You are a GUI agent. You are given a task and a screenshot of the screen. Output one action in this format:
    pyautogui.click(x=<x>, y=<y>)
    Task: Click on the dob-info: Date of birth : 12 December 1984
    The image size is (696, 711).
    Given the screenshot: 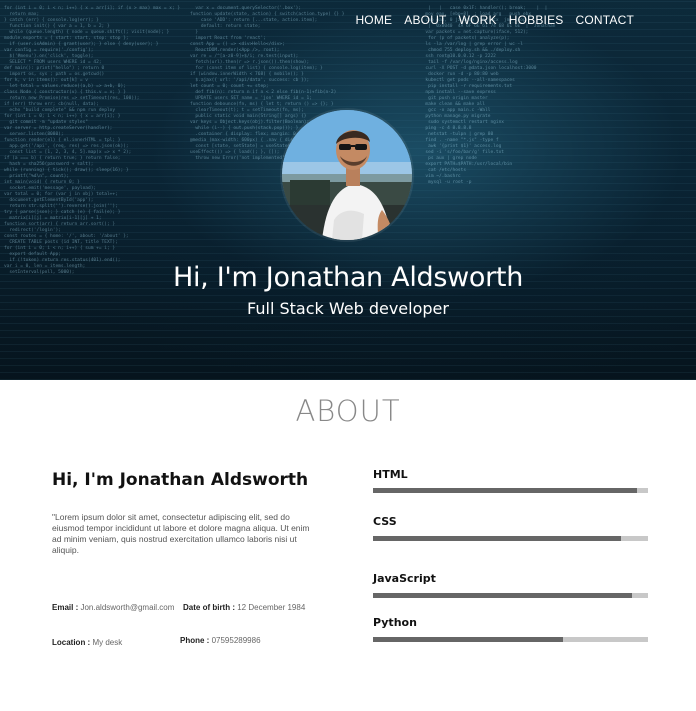 What is the action you would take?
    pyautogui.click(x=244, y=607)
    